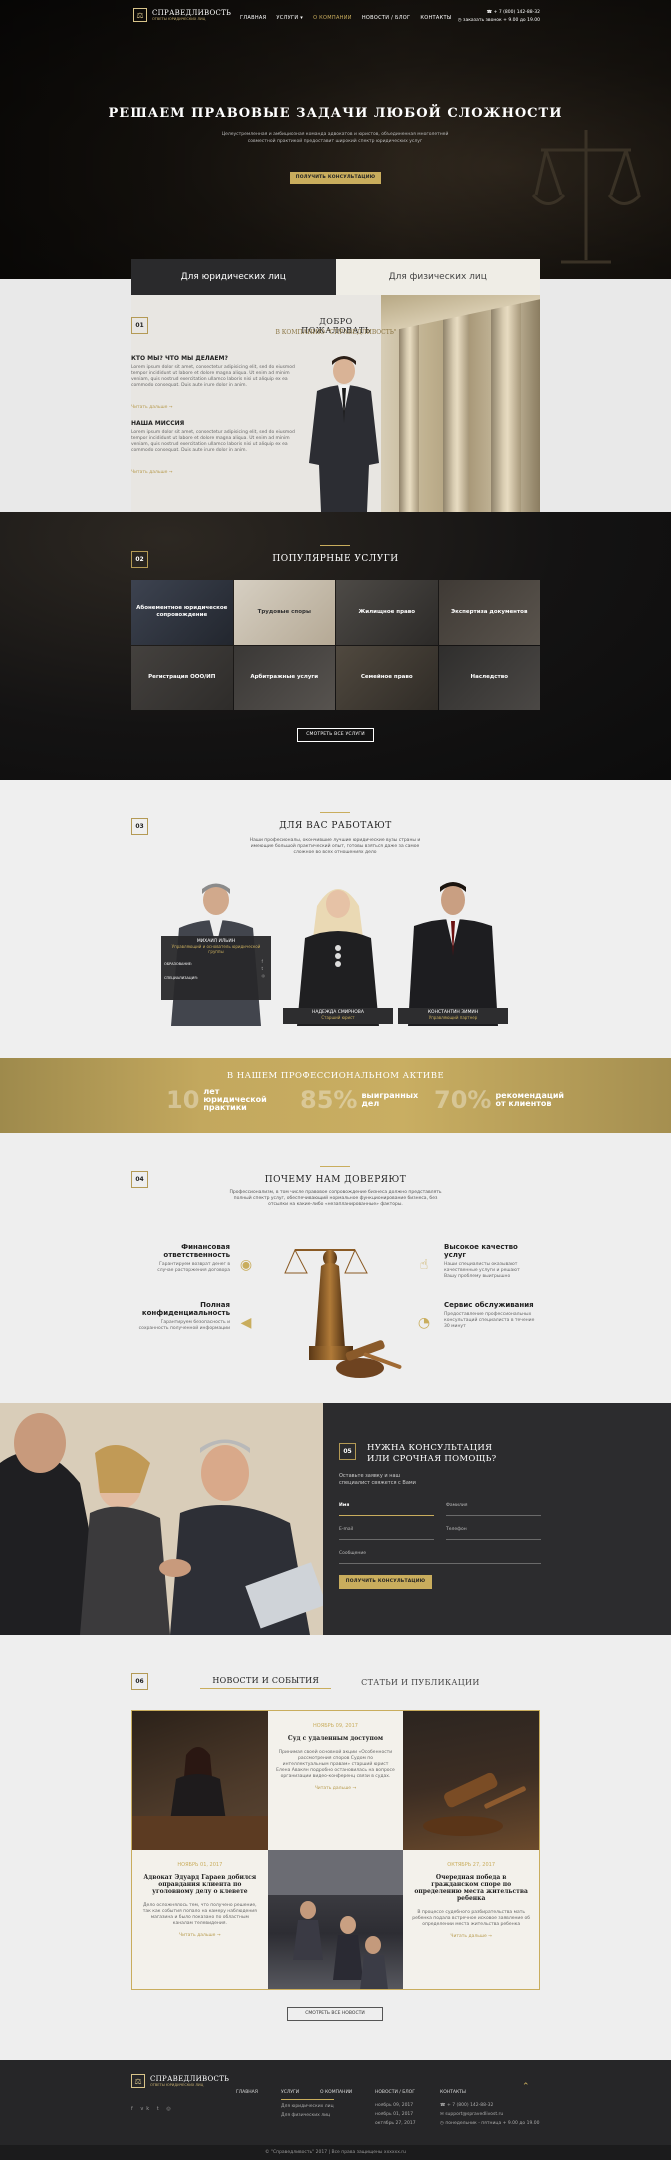 This screenshot has width=671, height=2160. I want to click on hero-title: РЕШАЕМ ПРАВОВЫЕ ЗАДАЧИ ЛЮБОЙ СЛОЖНОСТИ, so click(335, 113).